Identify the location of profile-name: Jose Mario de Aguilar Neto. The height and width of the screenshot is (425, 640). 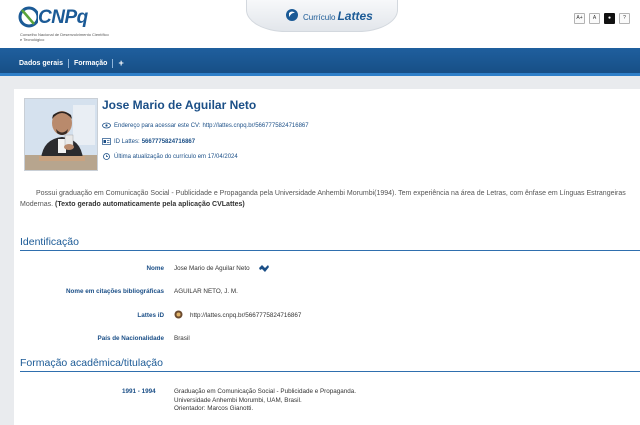
(179, 105).